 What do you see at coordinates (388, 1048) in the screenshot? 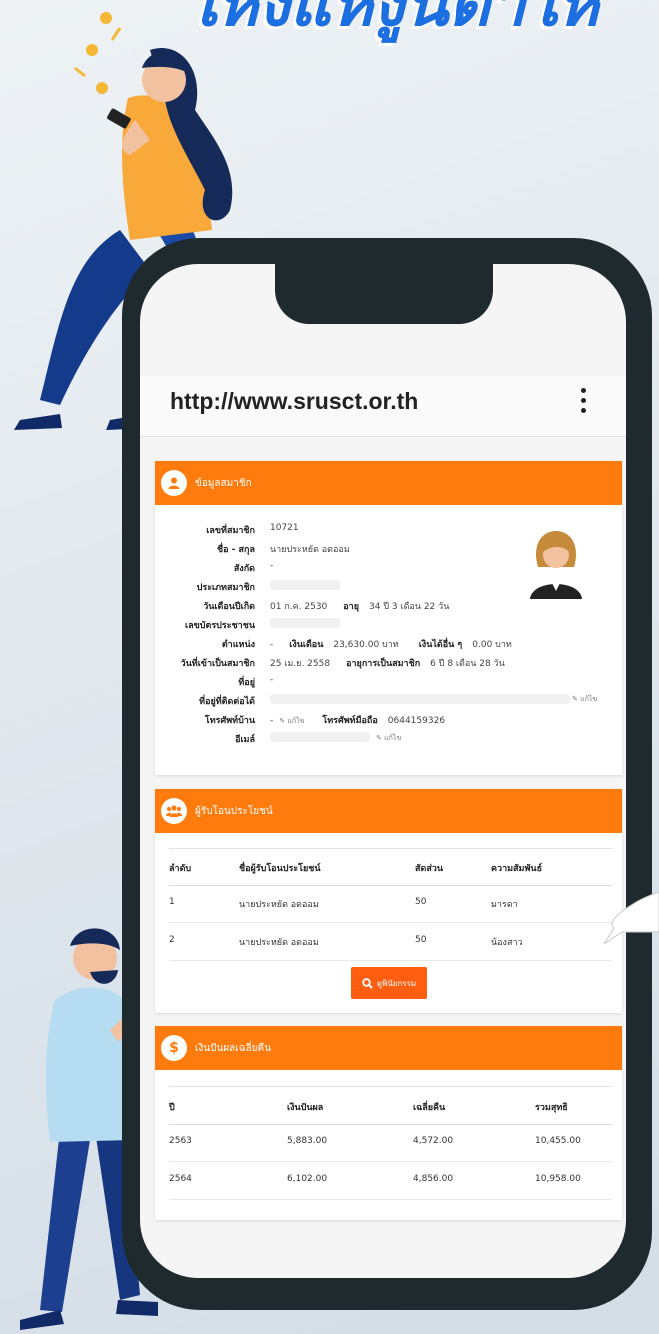
I see `dividend-card-header: $ เงินปันผลเฉลี่ยคืน` at bounding box center [388, 1048].